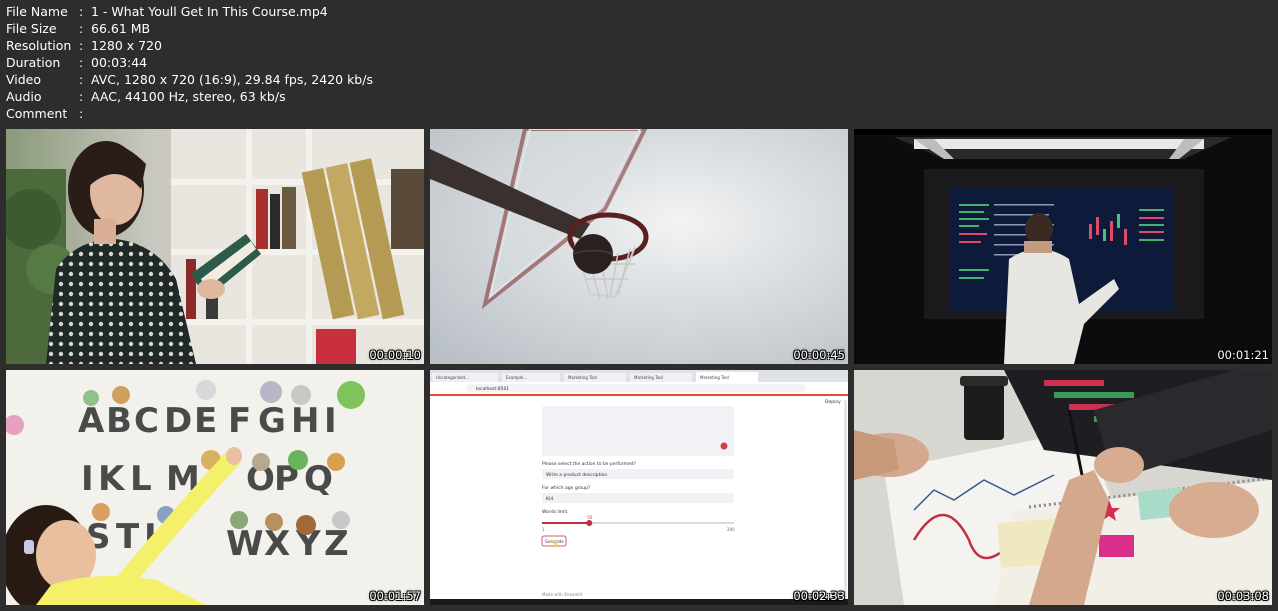  I want to click on thumbnail-6: 00:03:08, so click(1063, 487).